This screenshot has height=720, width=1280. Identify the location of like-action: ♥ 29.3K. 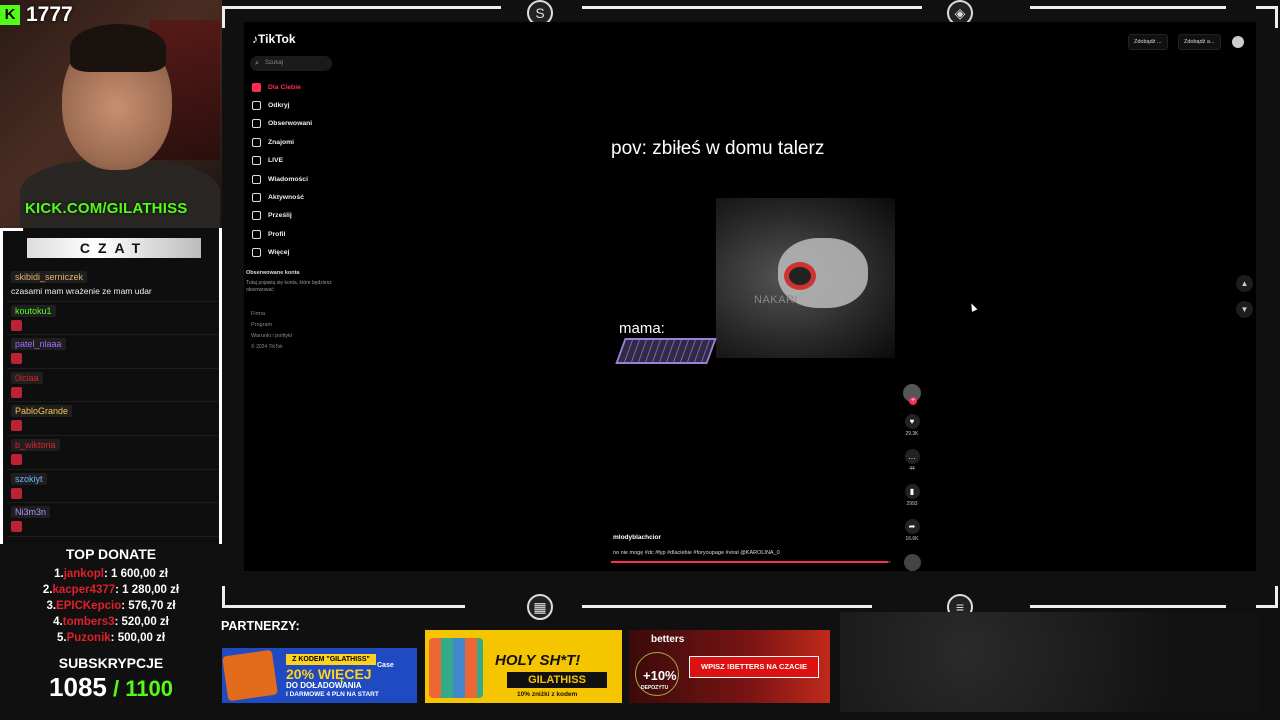
(912, 425).